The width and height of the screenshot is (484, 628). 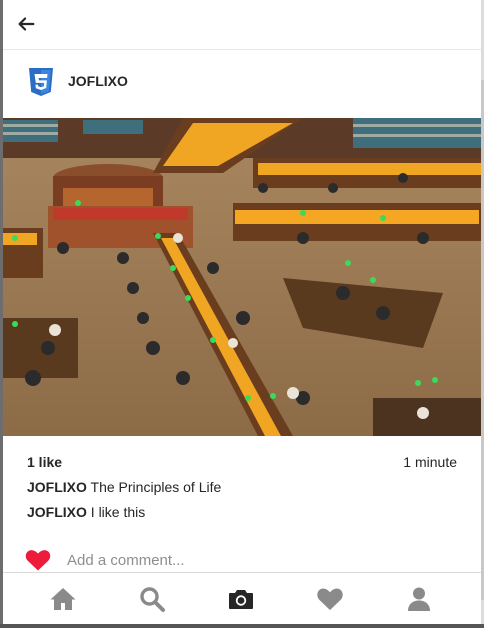 I want to click on post-header: JOFLIXO, so click(x=242, y=84).